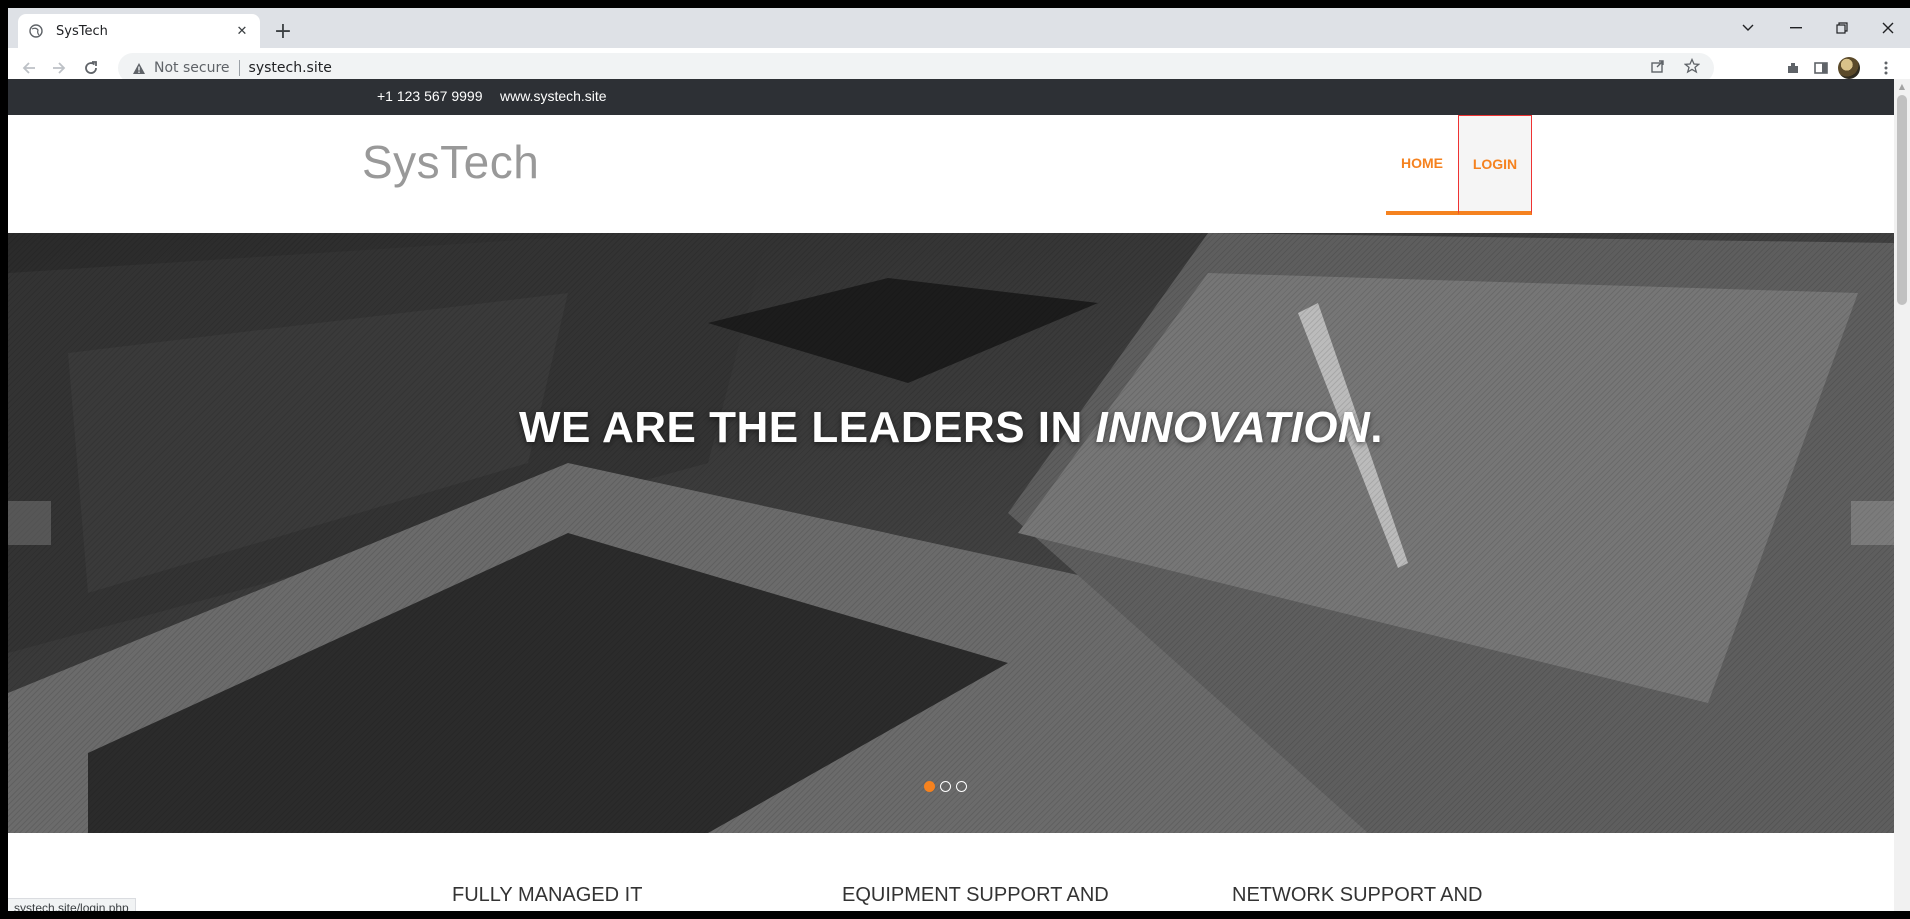 The width and height of the screenshot is (1910, 919). Describe the element at coordinates (290, 68) in the screenshot. I see `url-text: systech.site` at that location.